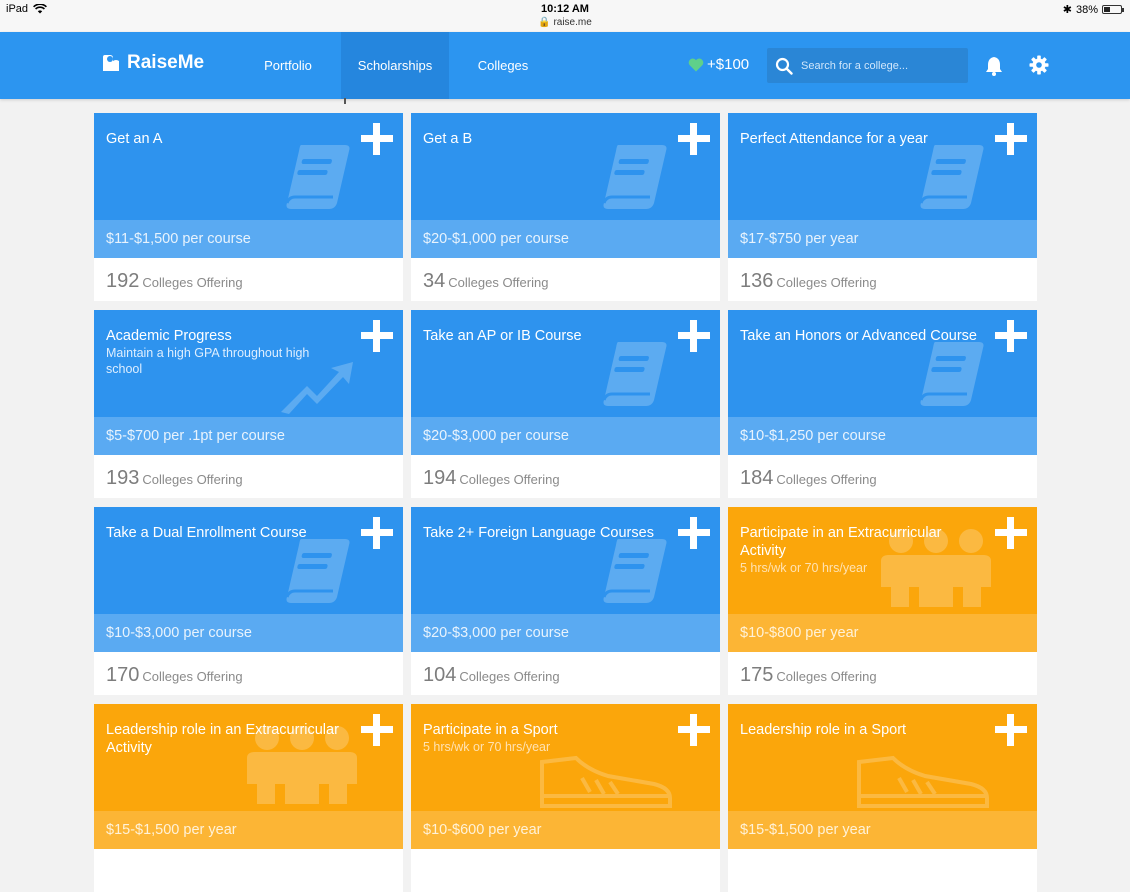 This screenshot has width=1130, height=892. What do you see at coordinates (248, 185) in the screenshot?
I see `card-header: Get an A $11-$1,500 per course` at bounding box center [248, 185].